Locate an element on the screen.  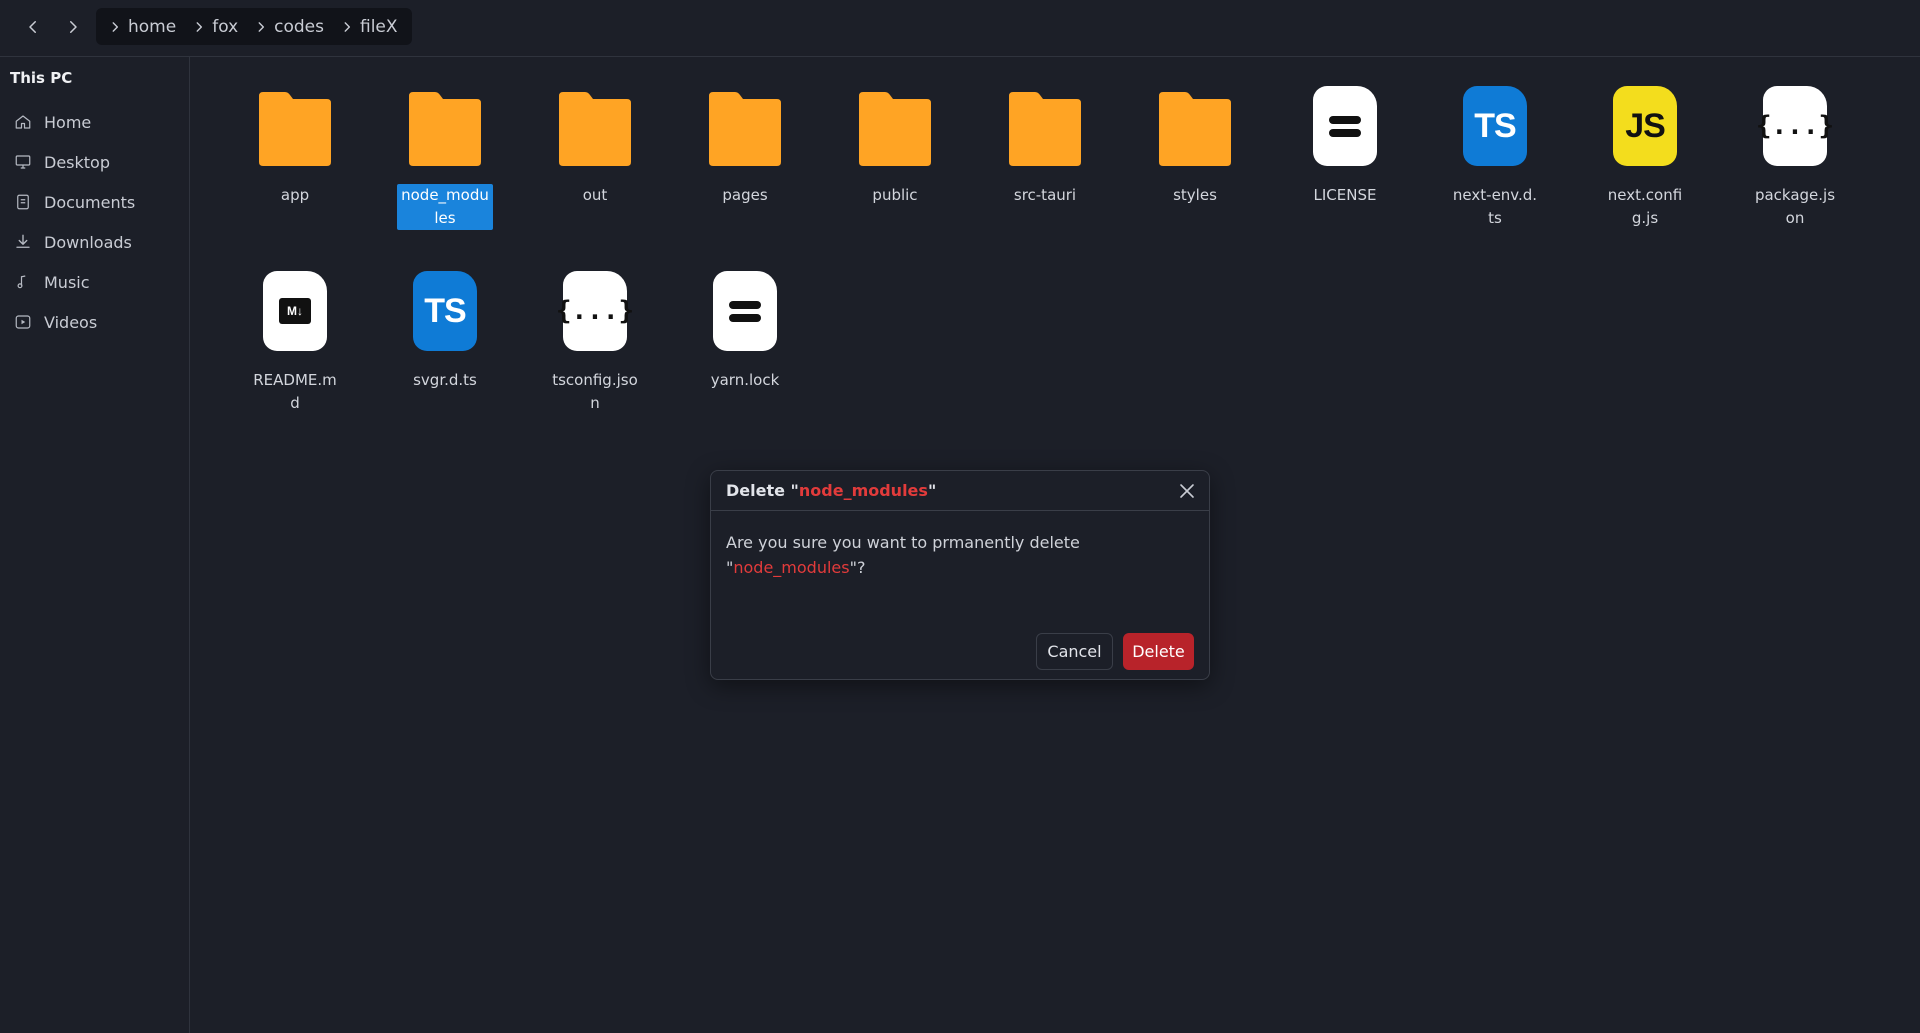
file-name: package.json is located at coordinates (1795, 206).